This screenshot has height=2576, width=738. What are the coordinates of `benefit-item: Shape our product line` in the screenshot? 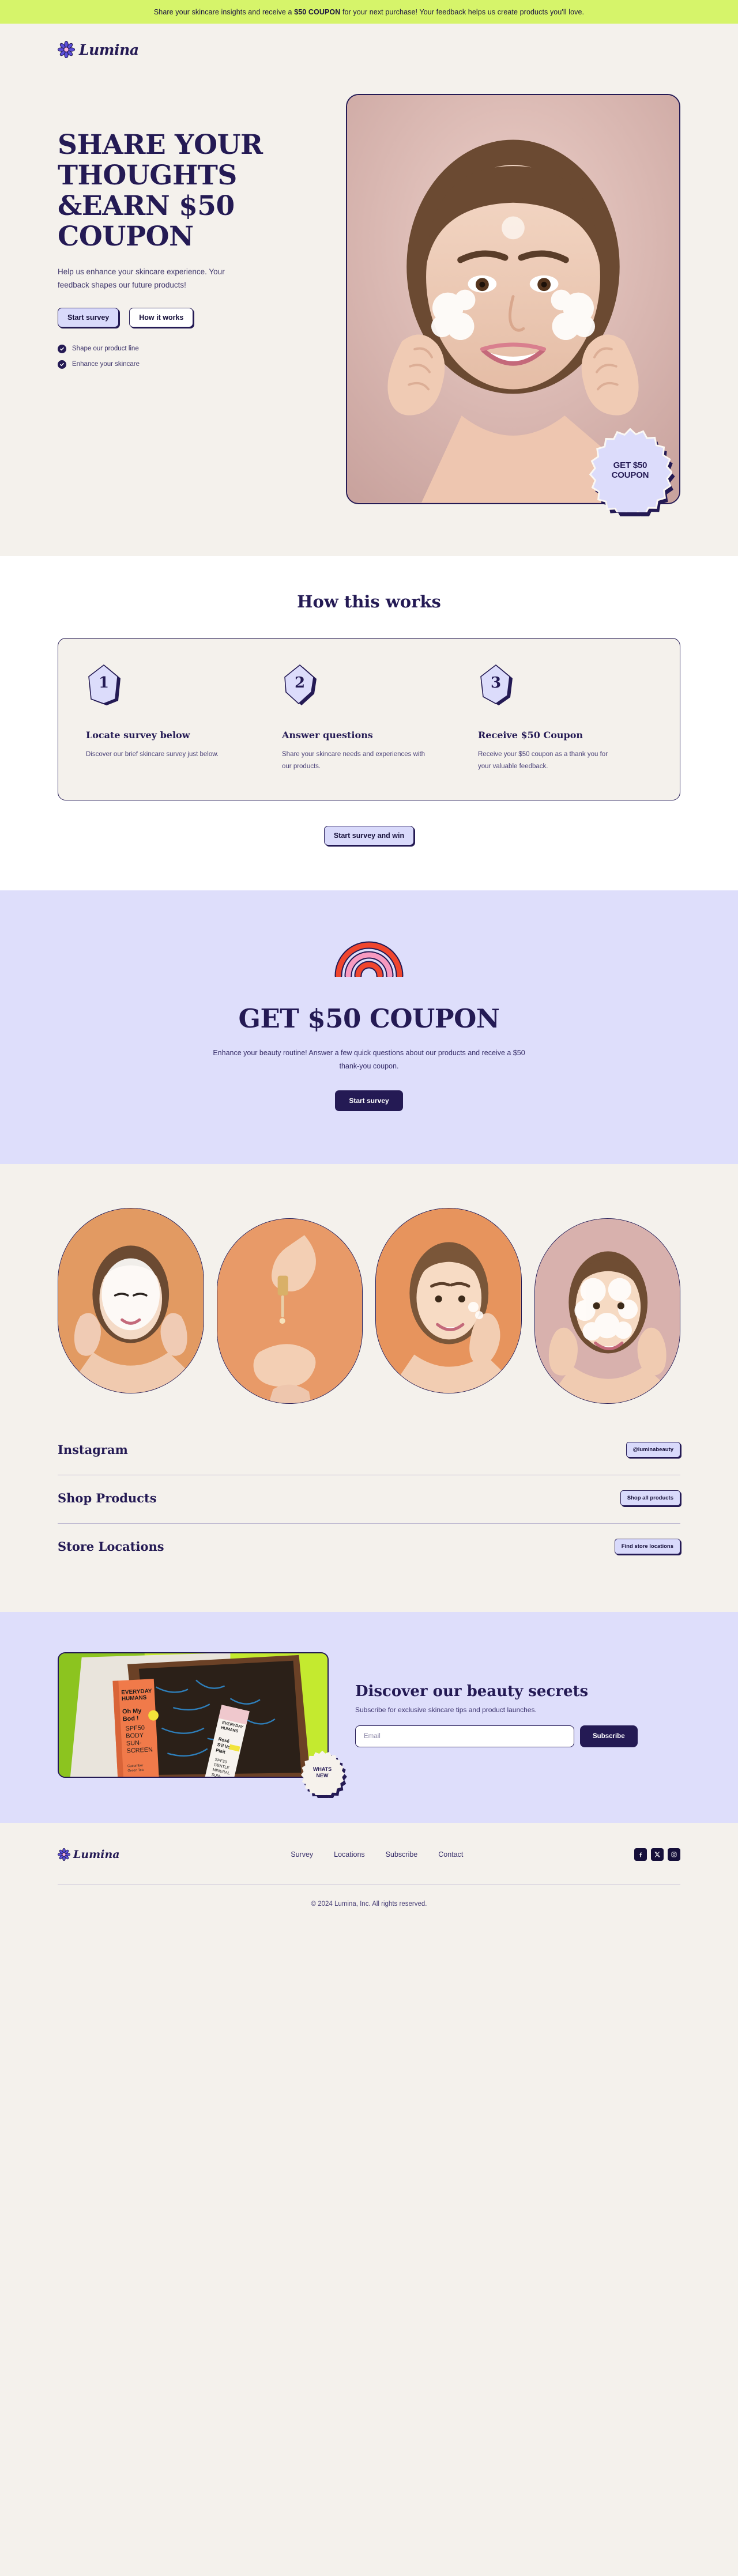 It's located at (190, 348).